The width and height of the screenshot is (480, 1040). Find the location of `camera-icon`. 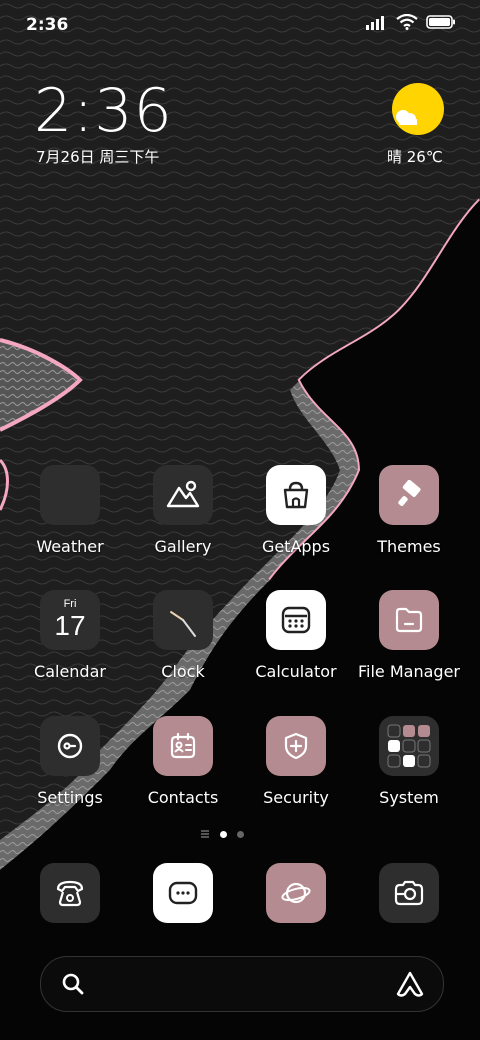

camera-icon is located at coordinates (409, 893).